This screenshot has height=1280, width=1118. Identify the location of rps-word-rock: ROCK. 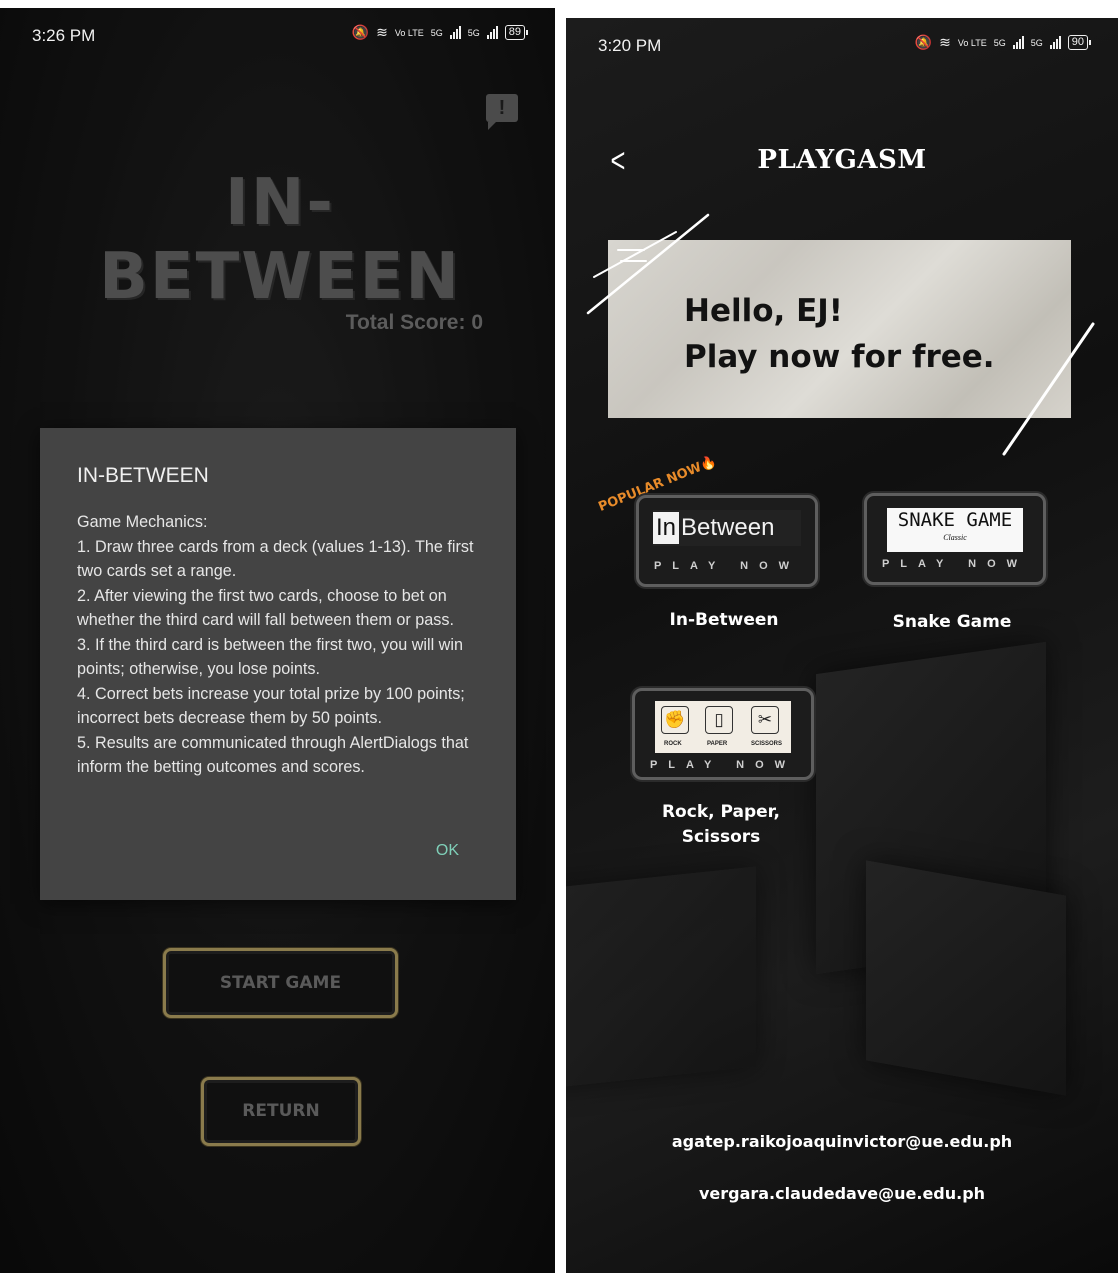
(673, 744).